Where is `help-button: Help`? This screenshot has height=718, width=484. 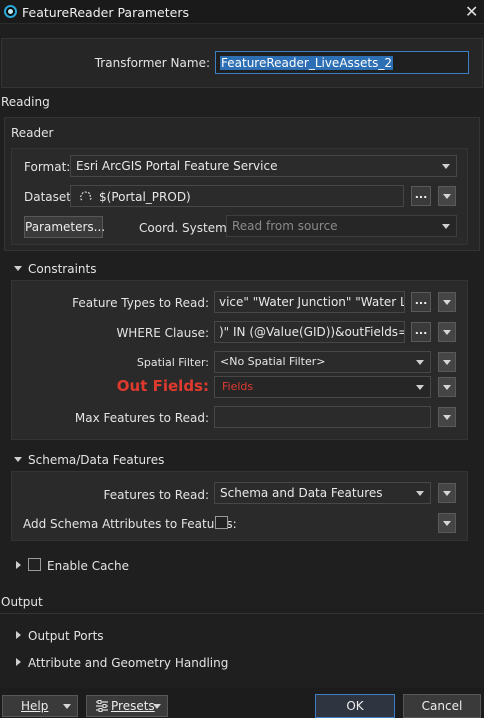
help-button: Help is located at coordinates (40, 706).